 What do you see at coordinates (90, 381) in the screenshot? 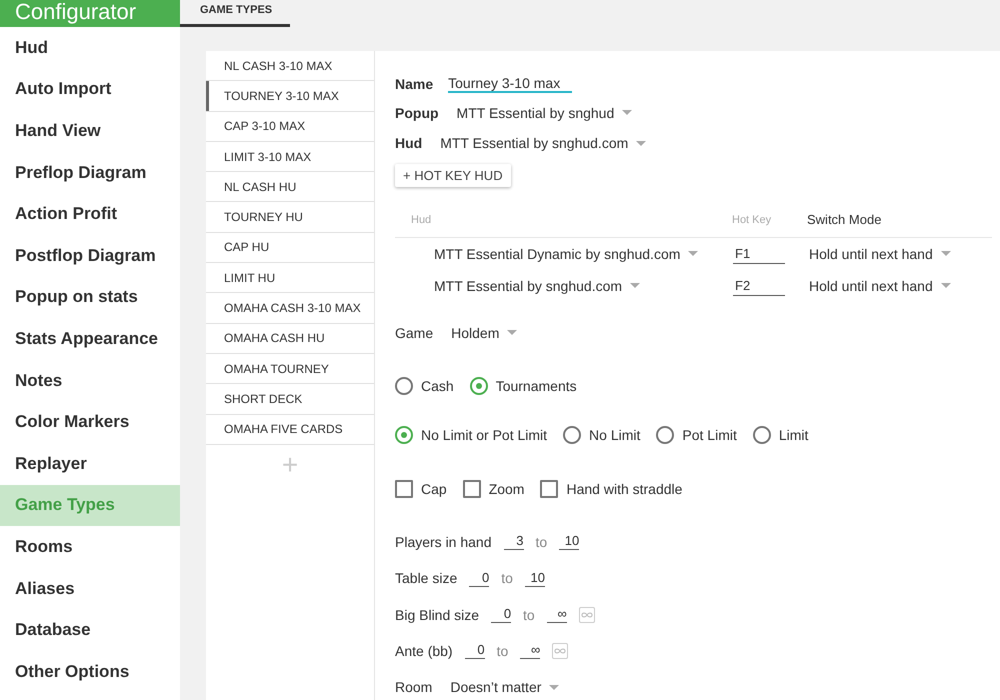
I see `sidebar-item: Notes` at bounding box center [90, 381].